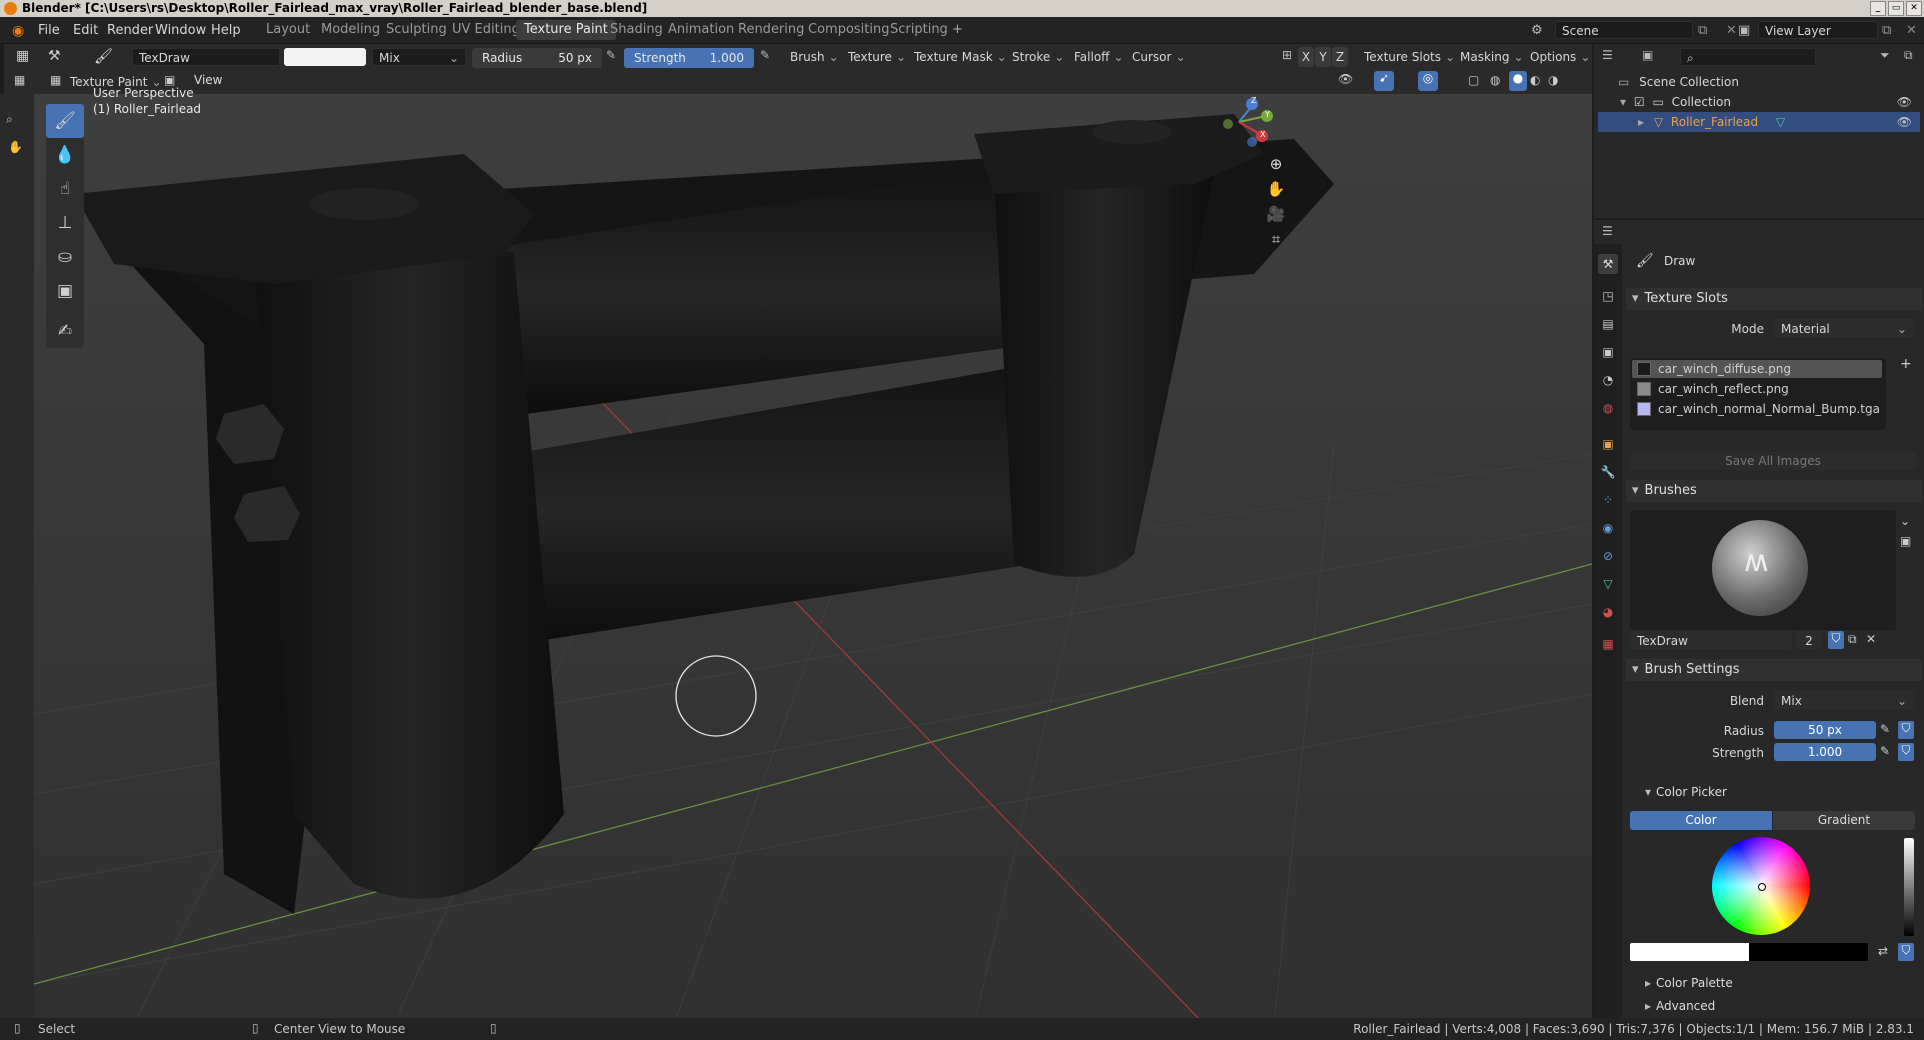  I want to click on primary-secondary-color-swatches, so click(1749, 952).